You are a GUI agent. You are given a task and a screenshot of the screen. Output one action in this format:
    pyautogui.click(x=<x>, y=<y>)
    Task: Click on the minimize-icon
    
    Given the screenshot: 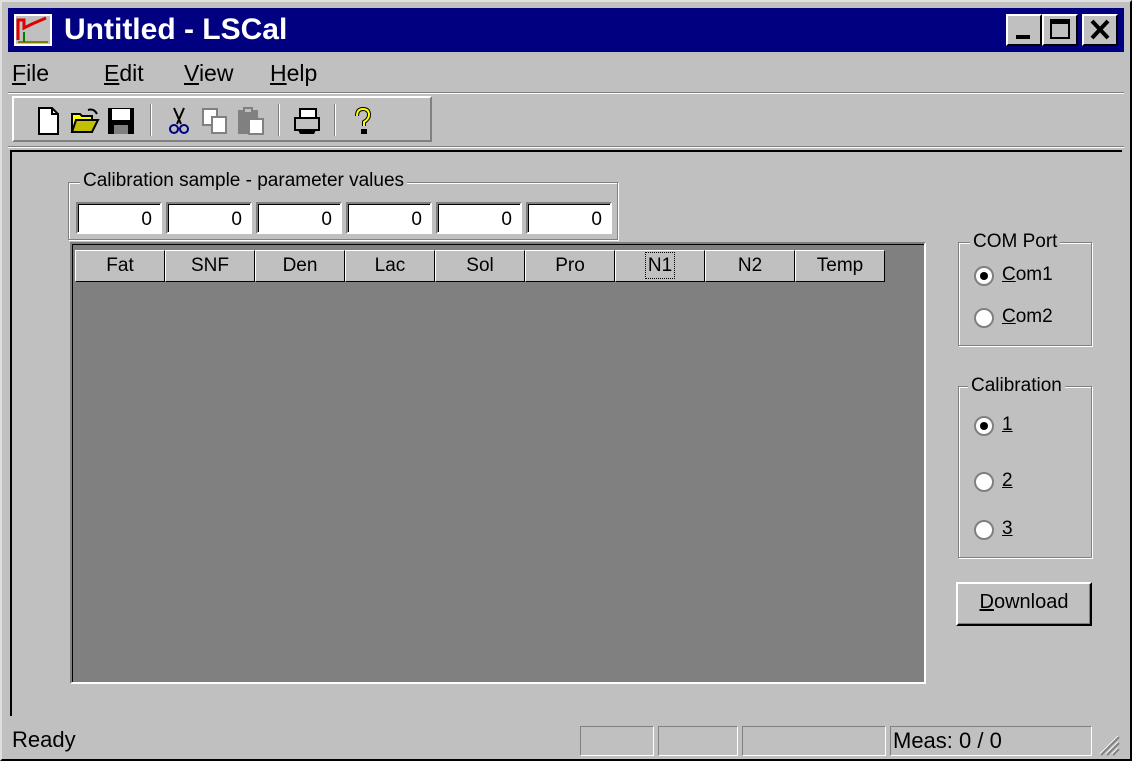 What is the action you would take?
    pyautogui.click(x=1023, y=37)
    